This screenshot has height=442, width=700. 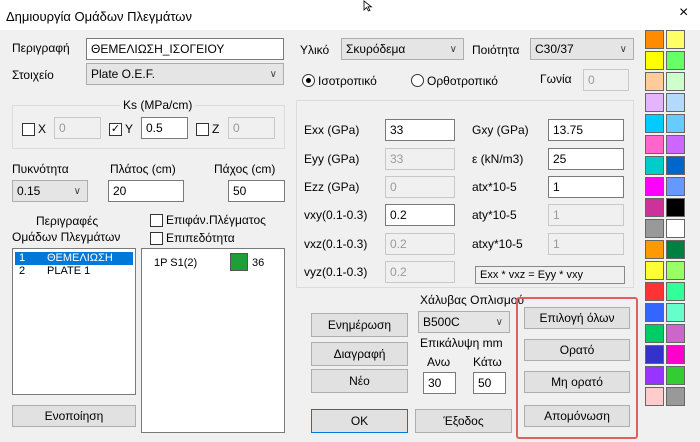 What do you see at coordinates (463, 421) in the screenshot?
I see `exit-button: Έξοδος` at bounding box center [463, 421].